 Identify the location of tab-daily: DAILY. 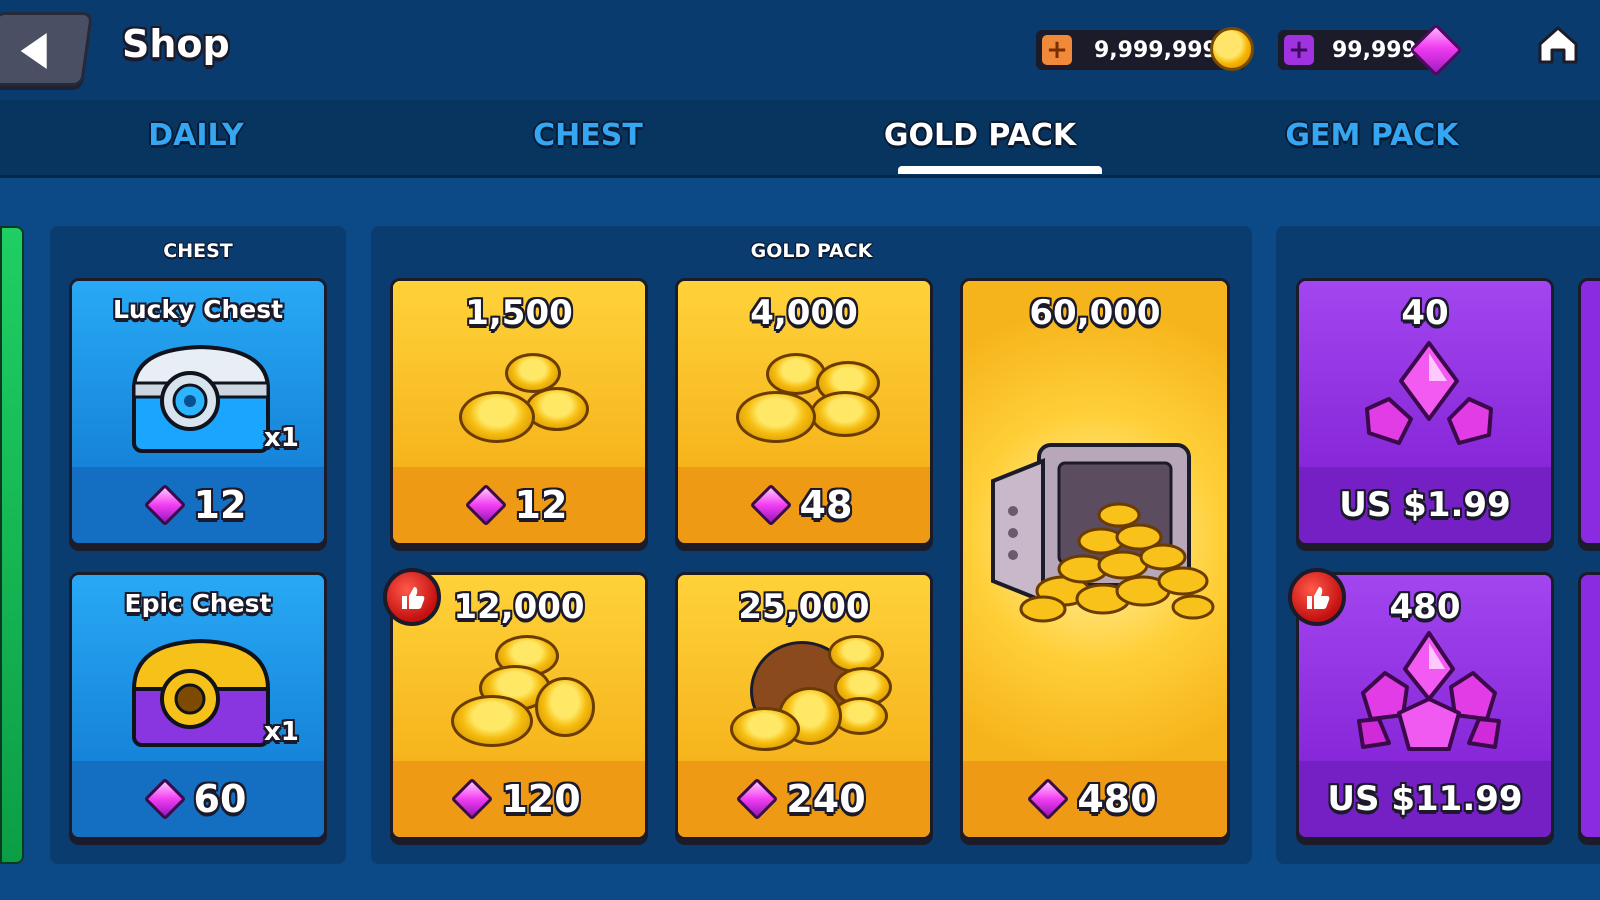
(196, 135).